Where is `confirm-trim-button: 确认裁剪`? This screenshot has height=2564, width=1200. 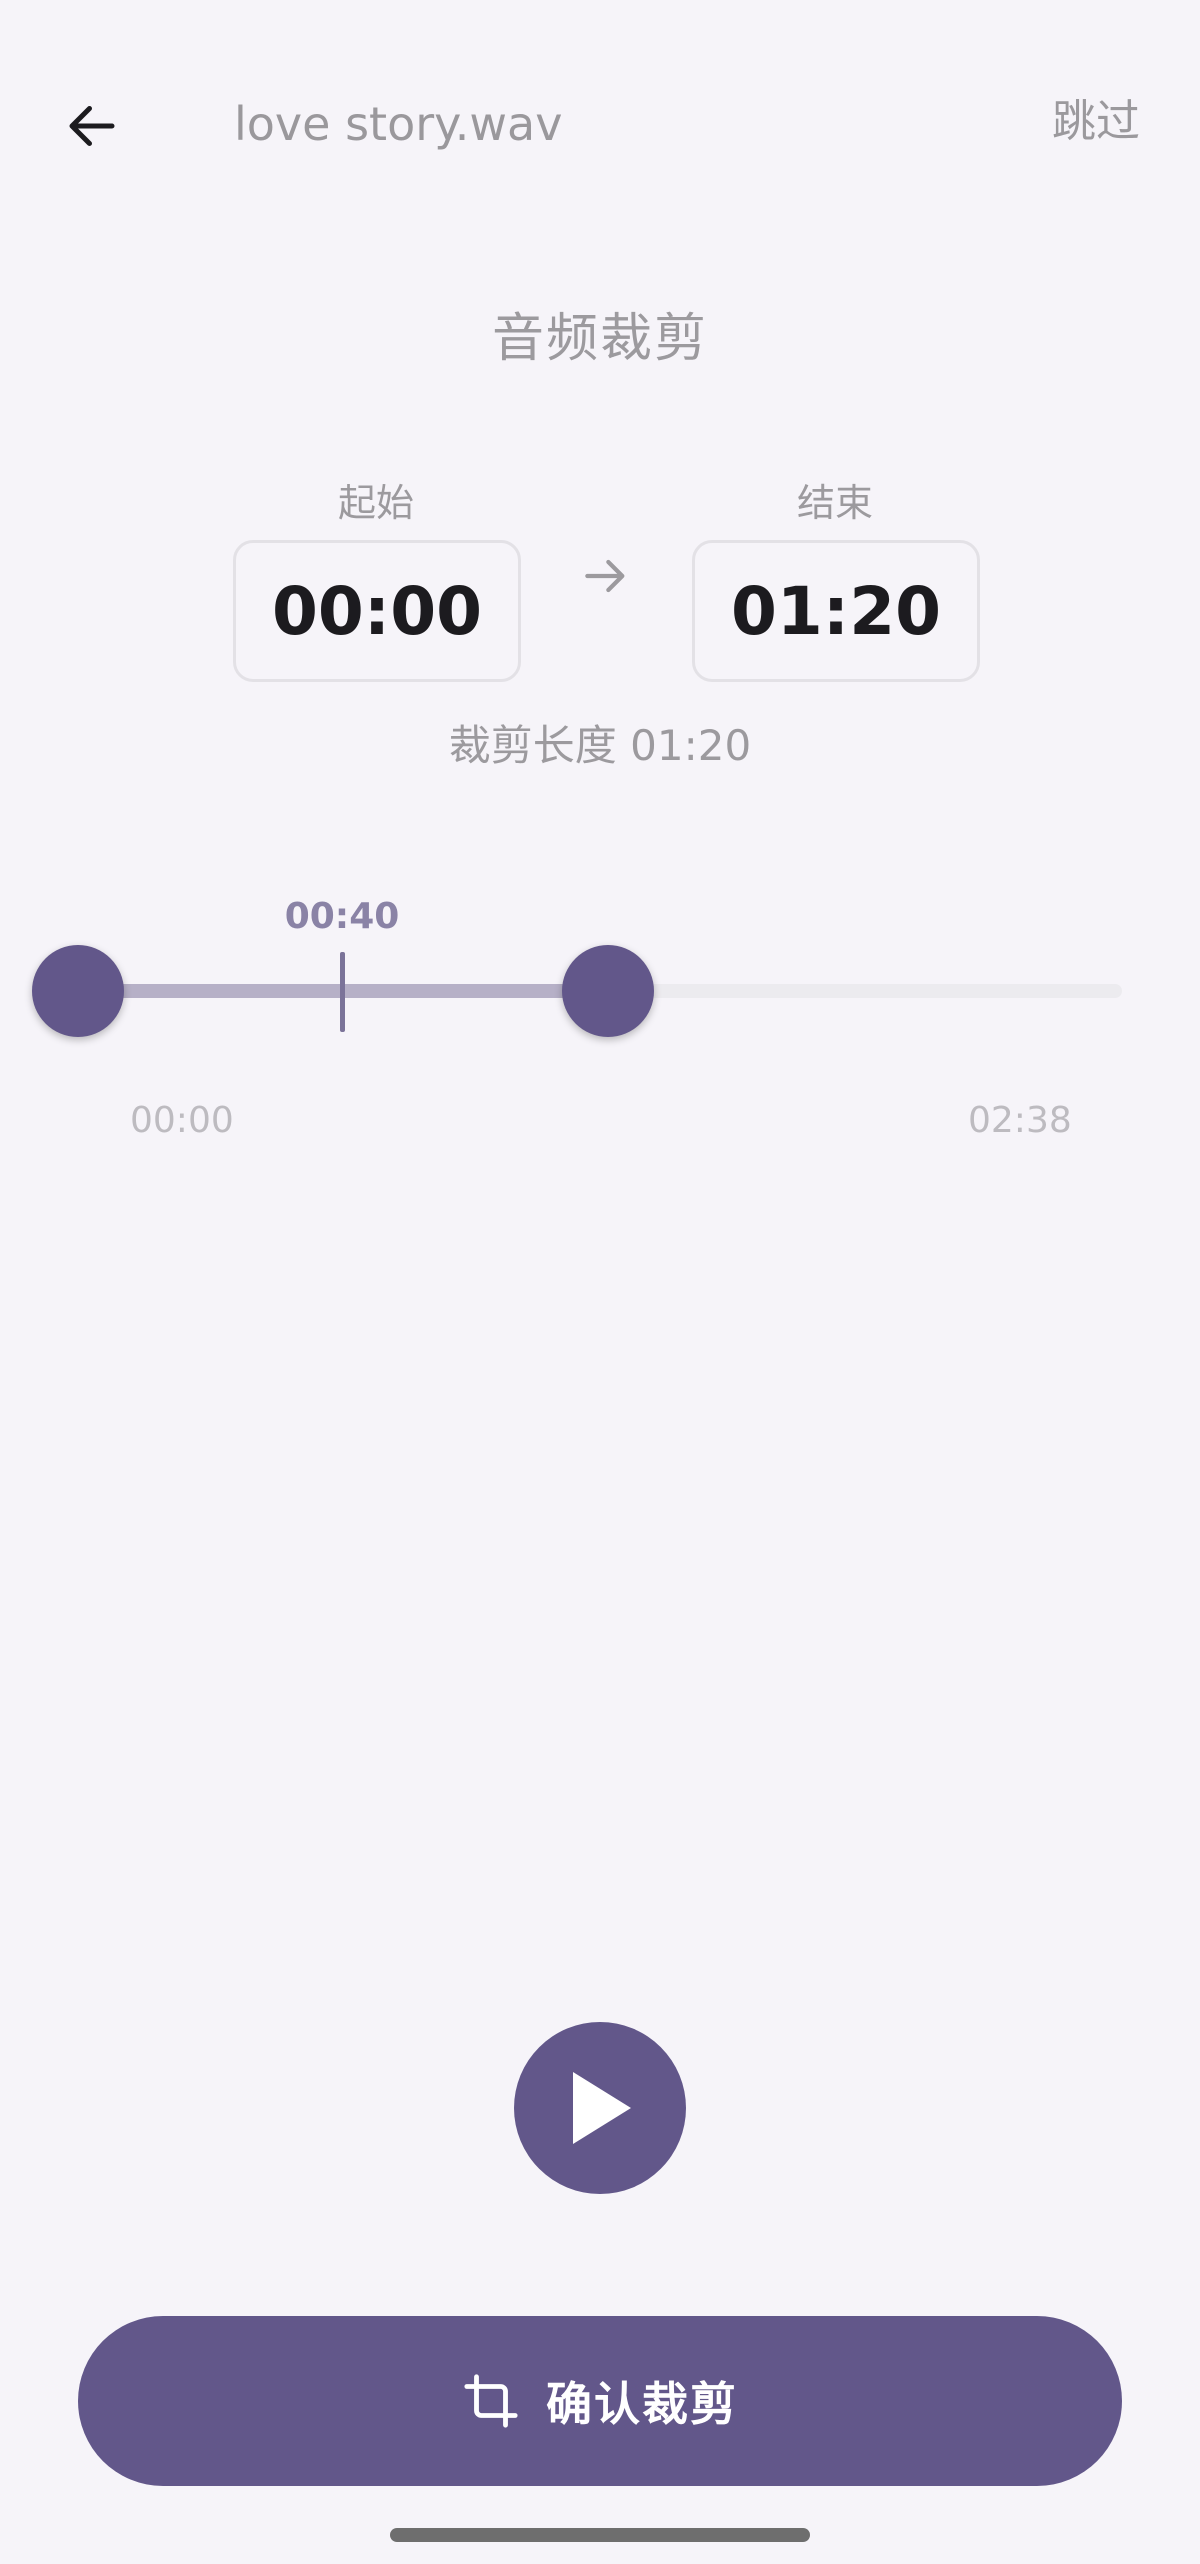
confirm-trim-button: 确认裁剪 is located at coordinates (600, 2401).